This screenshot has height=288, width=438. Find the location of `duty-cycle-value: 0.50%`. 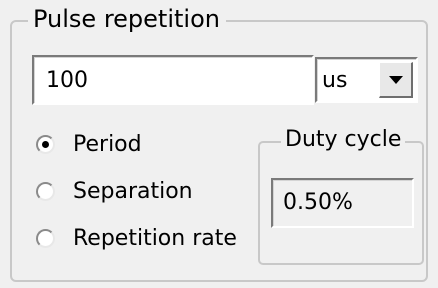

duty-cycle-value: 0.50% is located at coordinates (318, 202).